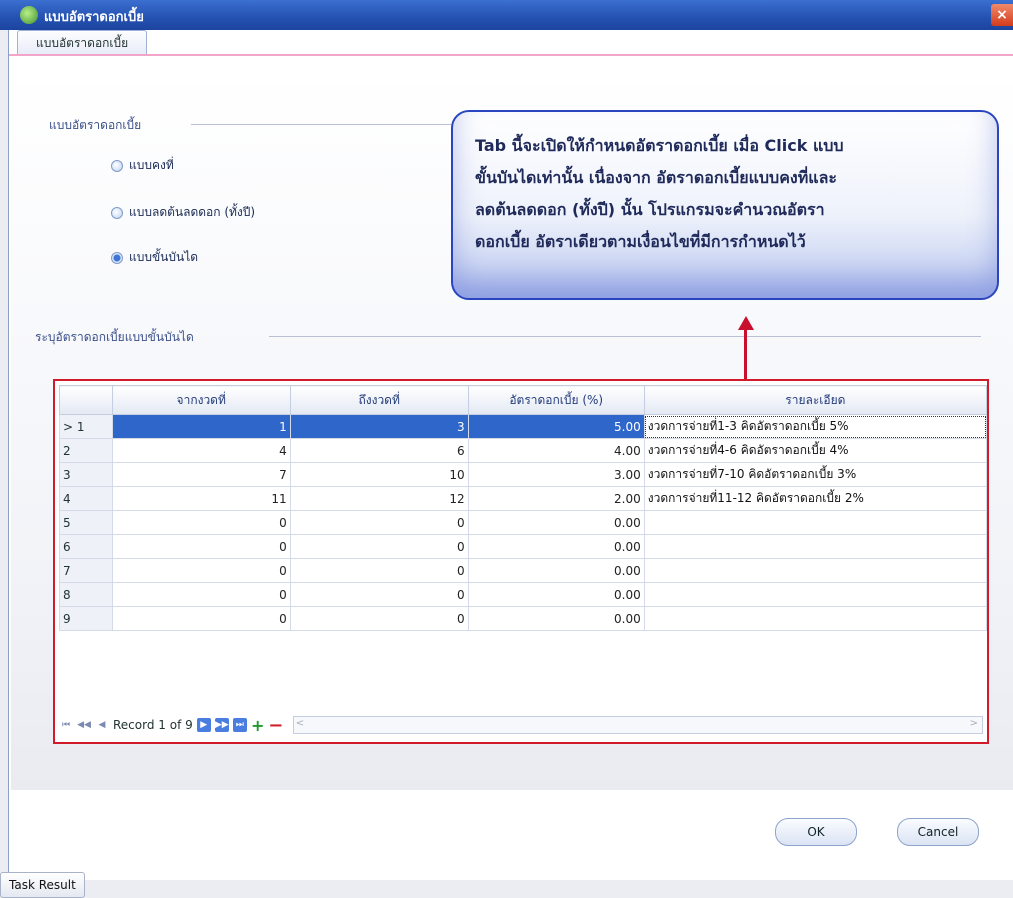 Image resolution: width=1013 pixels, height=898 pixels. I want to click on header-row-indicator, so click(86, 400).